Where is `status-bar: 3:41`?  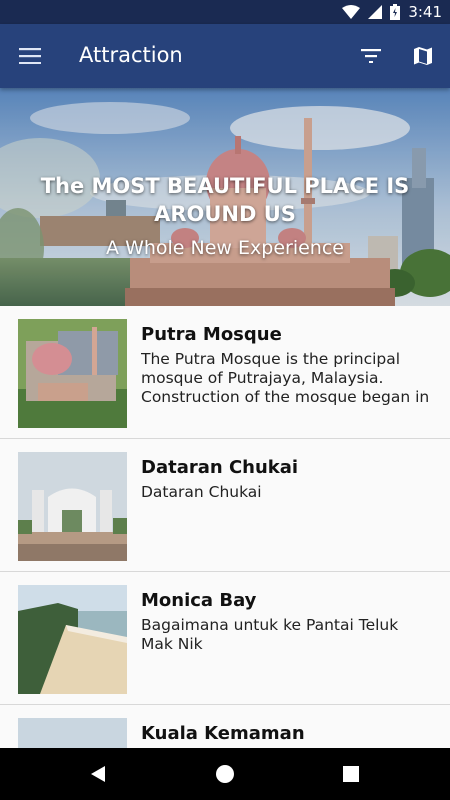
status-bar: 3:41 is located at coordinates (225, 12).